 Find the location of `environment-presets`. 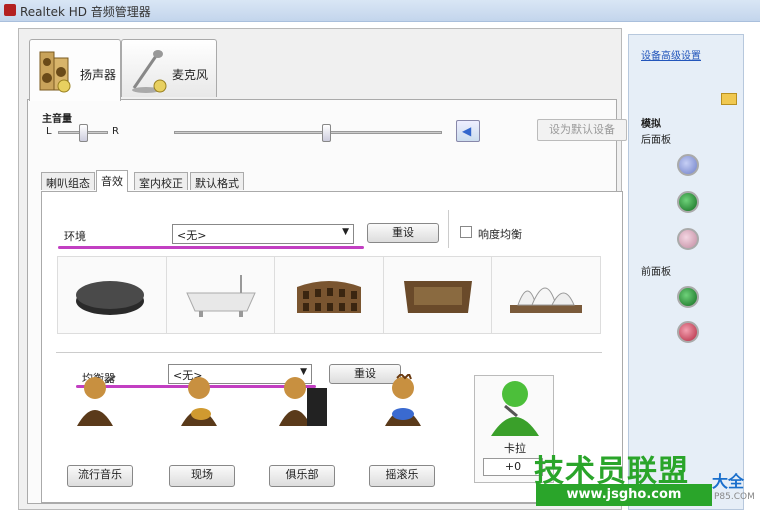

environment-presets is located at coordinates (329, 295).